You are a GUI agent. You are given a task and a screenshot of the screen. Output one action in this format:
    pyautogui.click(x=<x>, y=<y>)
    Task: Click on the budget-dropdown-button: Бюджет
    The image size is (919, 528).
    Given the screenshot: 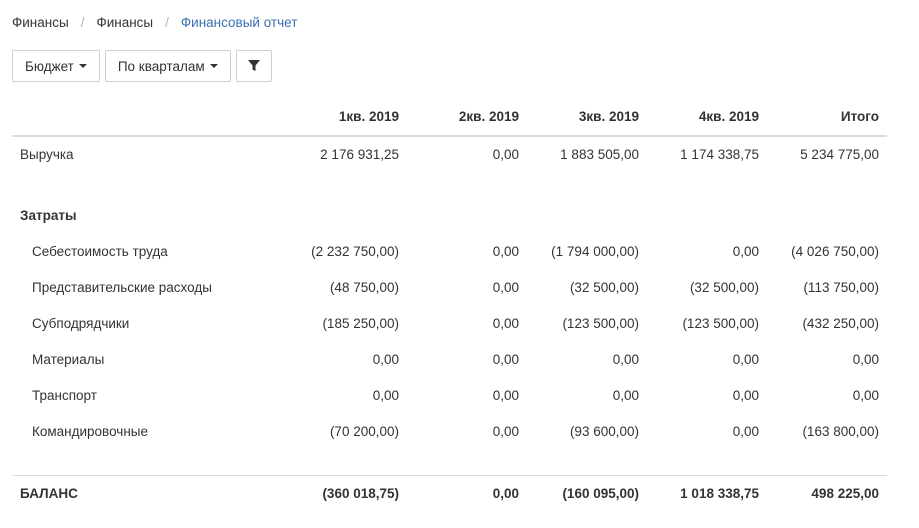 What is the action you would take?
    pyautogui.click(x=56, y=66)
    